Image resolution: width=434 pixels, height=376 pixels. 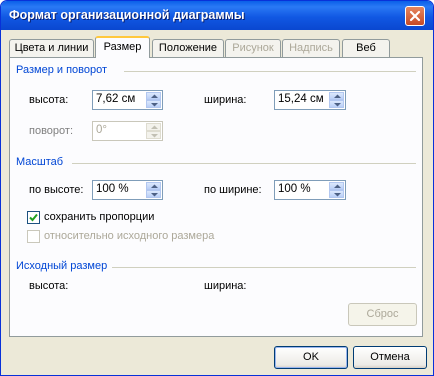 What do you see at coordinates (311, 357) in the screenshot?
I see `ok-button: OK` at bounding box center [311, 357].